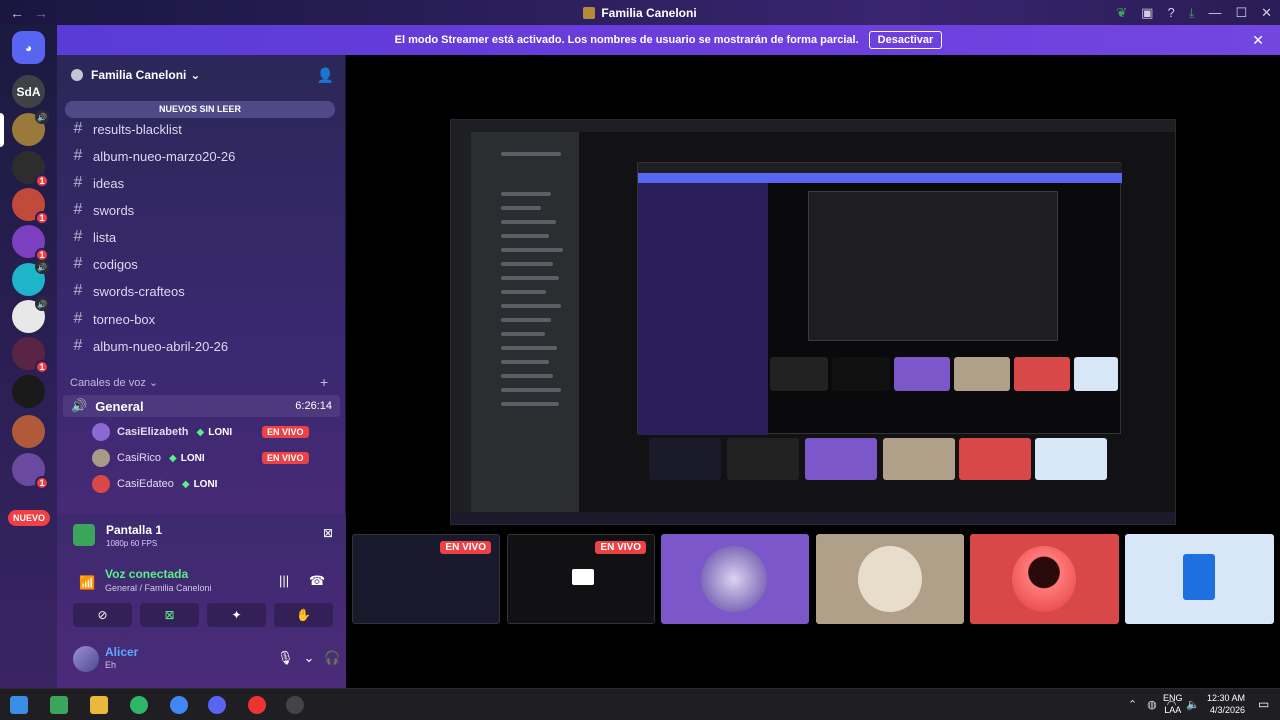 Image resolution: width=1280 pixels, height=720 pixels. Describe the element at coordinates (1152, 704) in the screenshot. I see `network-icon: ◍` at that location.